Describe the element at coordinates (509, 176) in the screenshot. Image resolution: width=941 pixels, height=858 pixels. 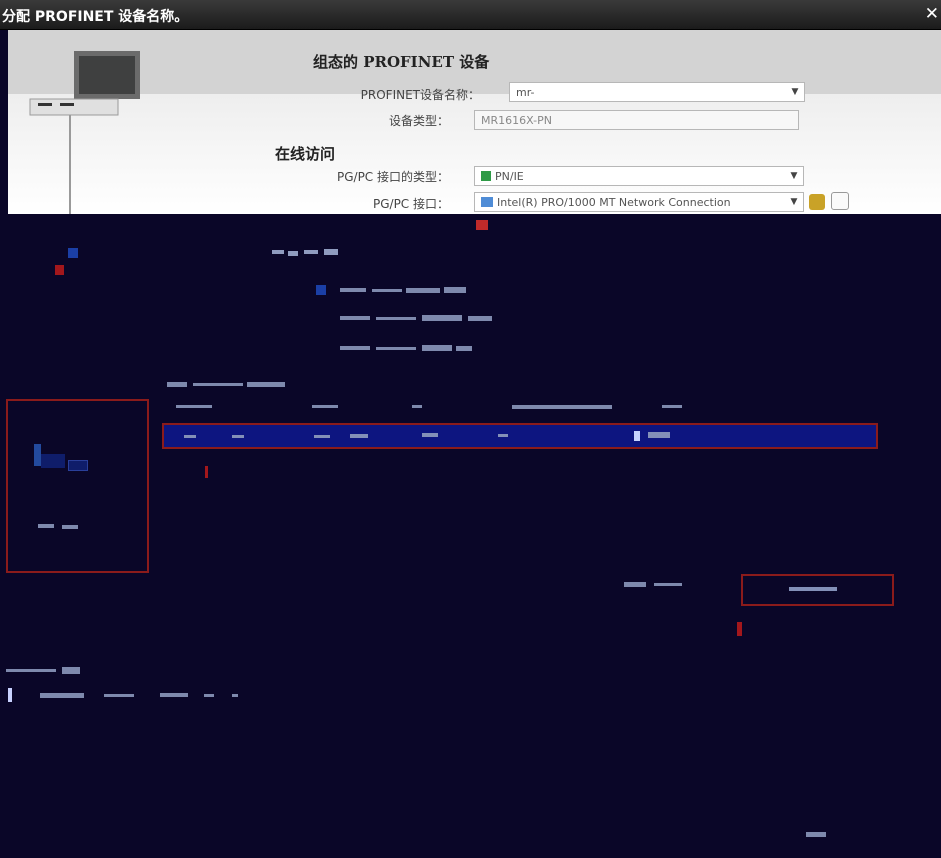
I see `interface-type-value: PN/IE` at that location.